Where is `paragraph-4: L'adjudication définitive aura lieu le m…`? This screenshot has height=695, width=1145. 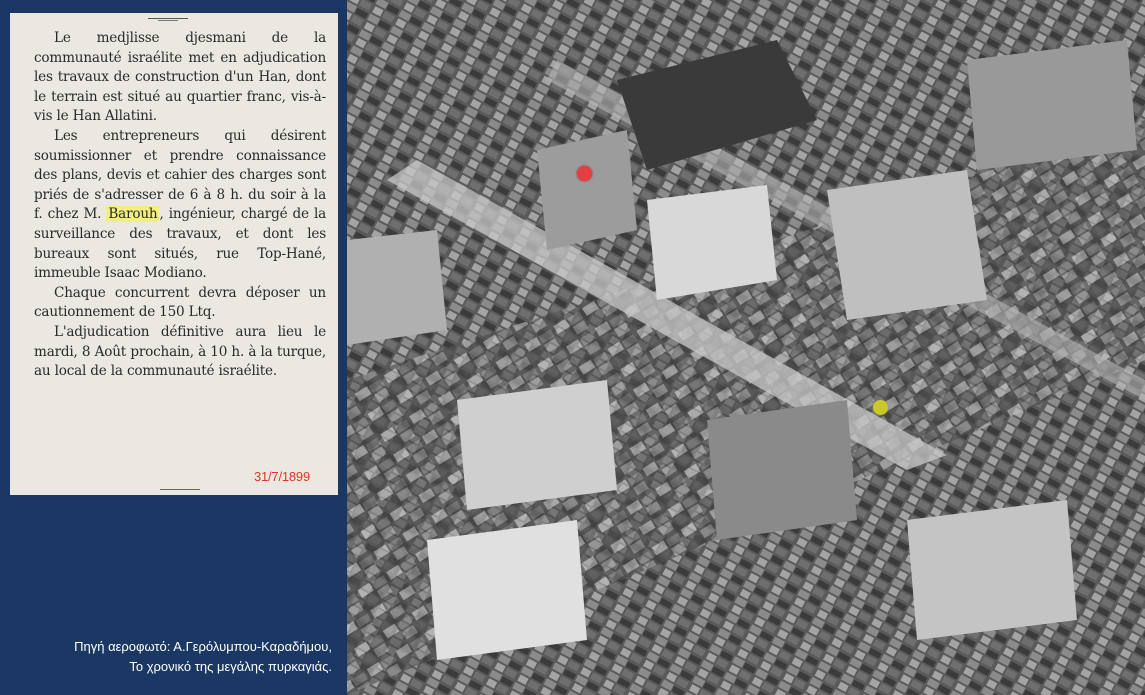 paragraph-4: L'adjudication définitive aura lieu le m… is located at coordinates (180, 351).